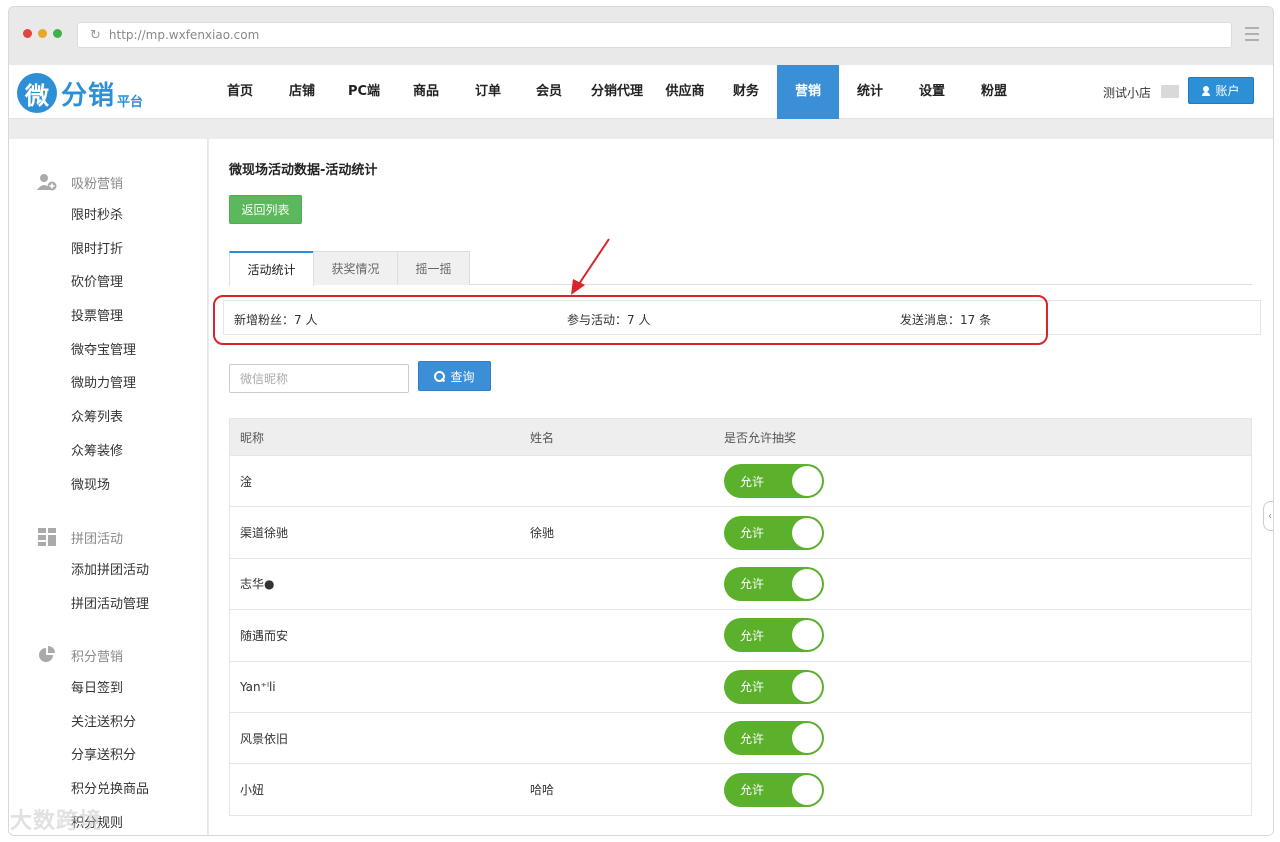 The image size is (1280, 842). What do you see at coordinates (685, 92) in the screenshot?
I see `nav-item-suppliers: 供应商` at bounding box center [685, 92].